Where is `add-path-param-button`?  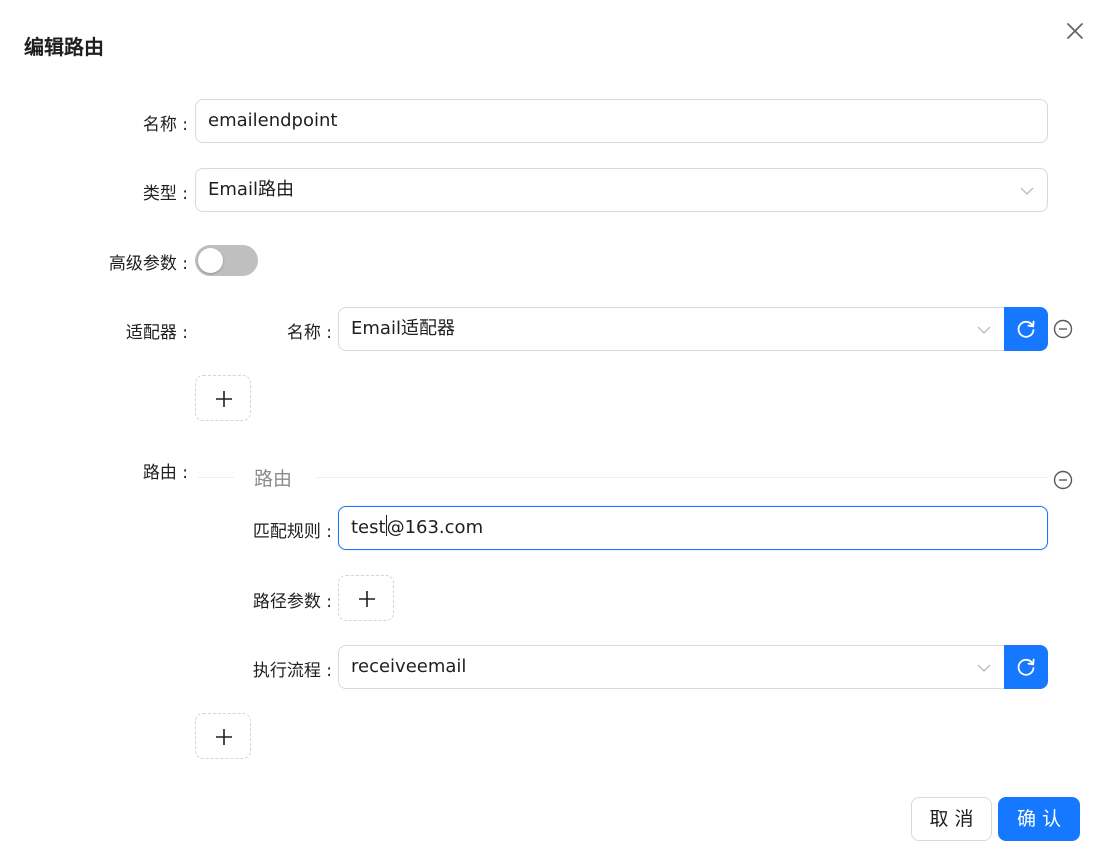 add-path-param-button is located at coordinates (366, 598).